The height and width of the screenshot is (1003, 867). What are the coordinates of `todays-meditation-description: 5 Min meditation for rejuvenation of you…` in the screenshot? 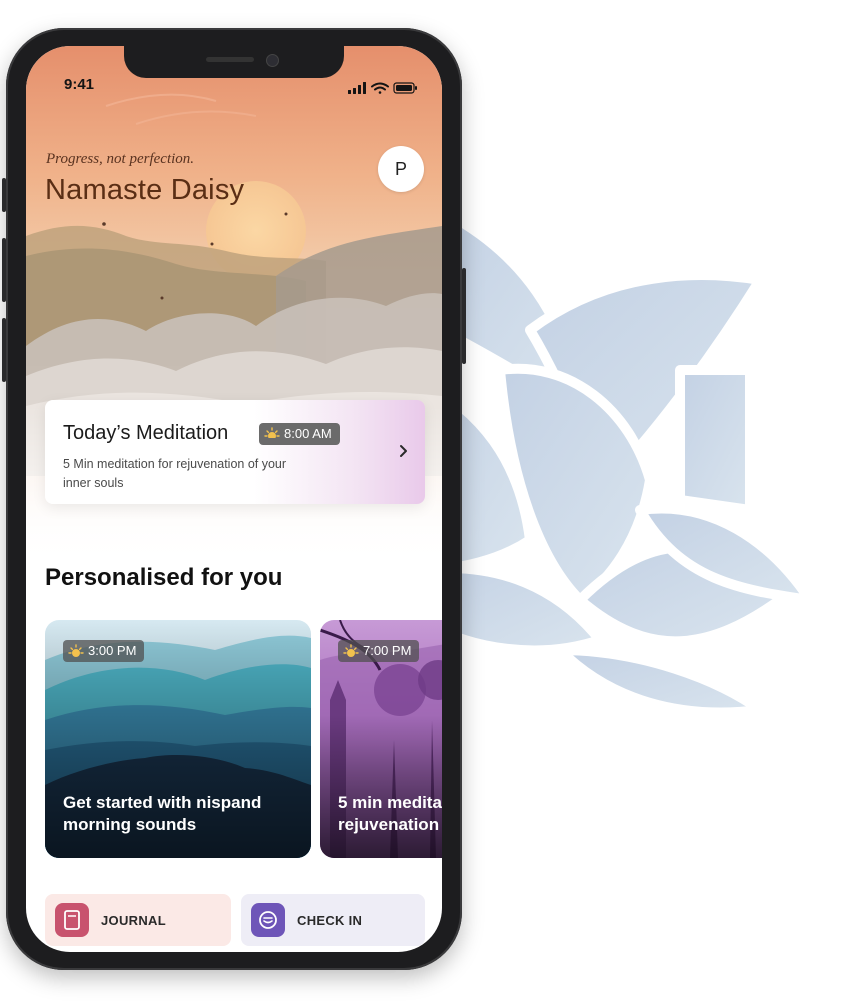 It's located at (175, 473).